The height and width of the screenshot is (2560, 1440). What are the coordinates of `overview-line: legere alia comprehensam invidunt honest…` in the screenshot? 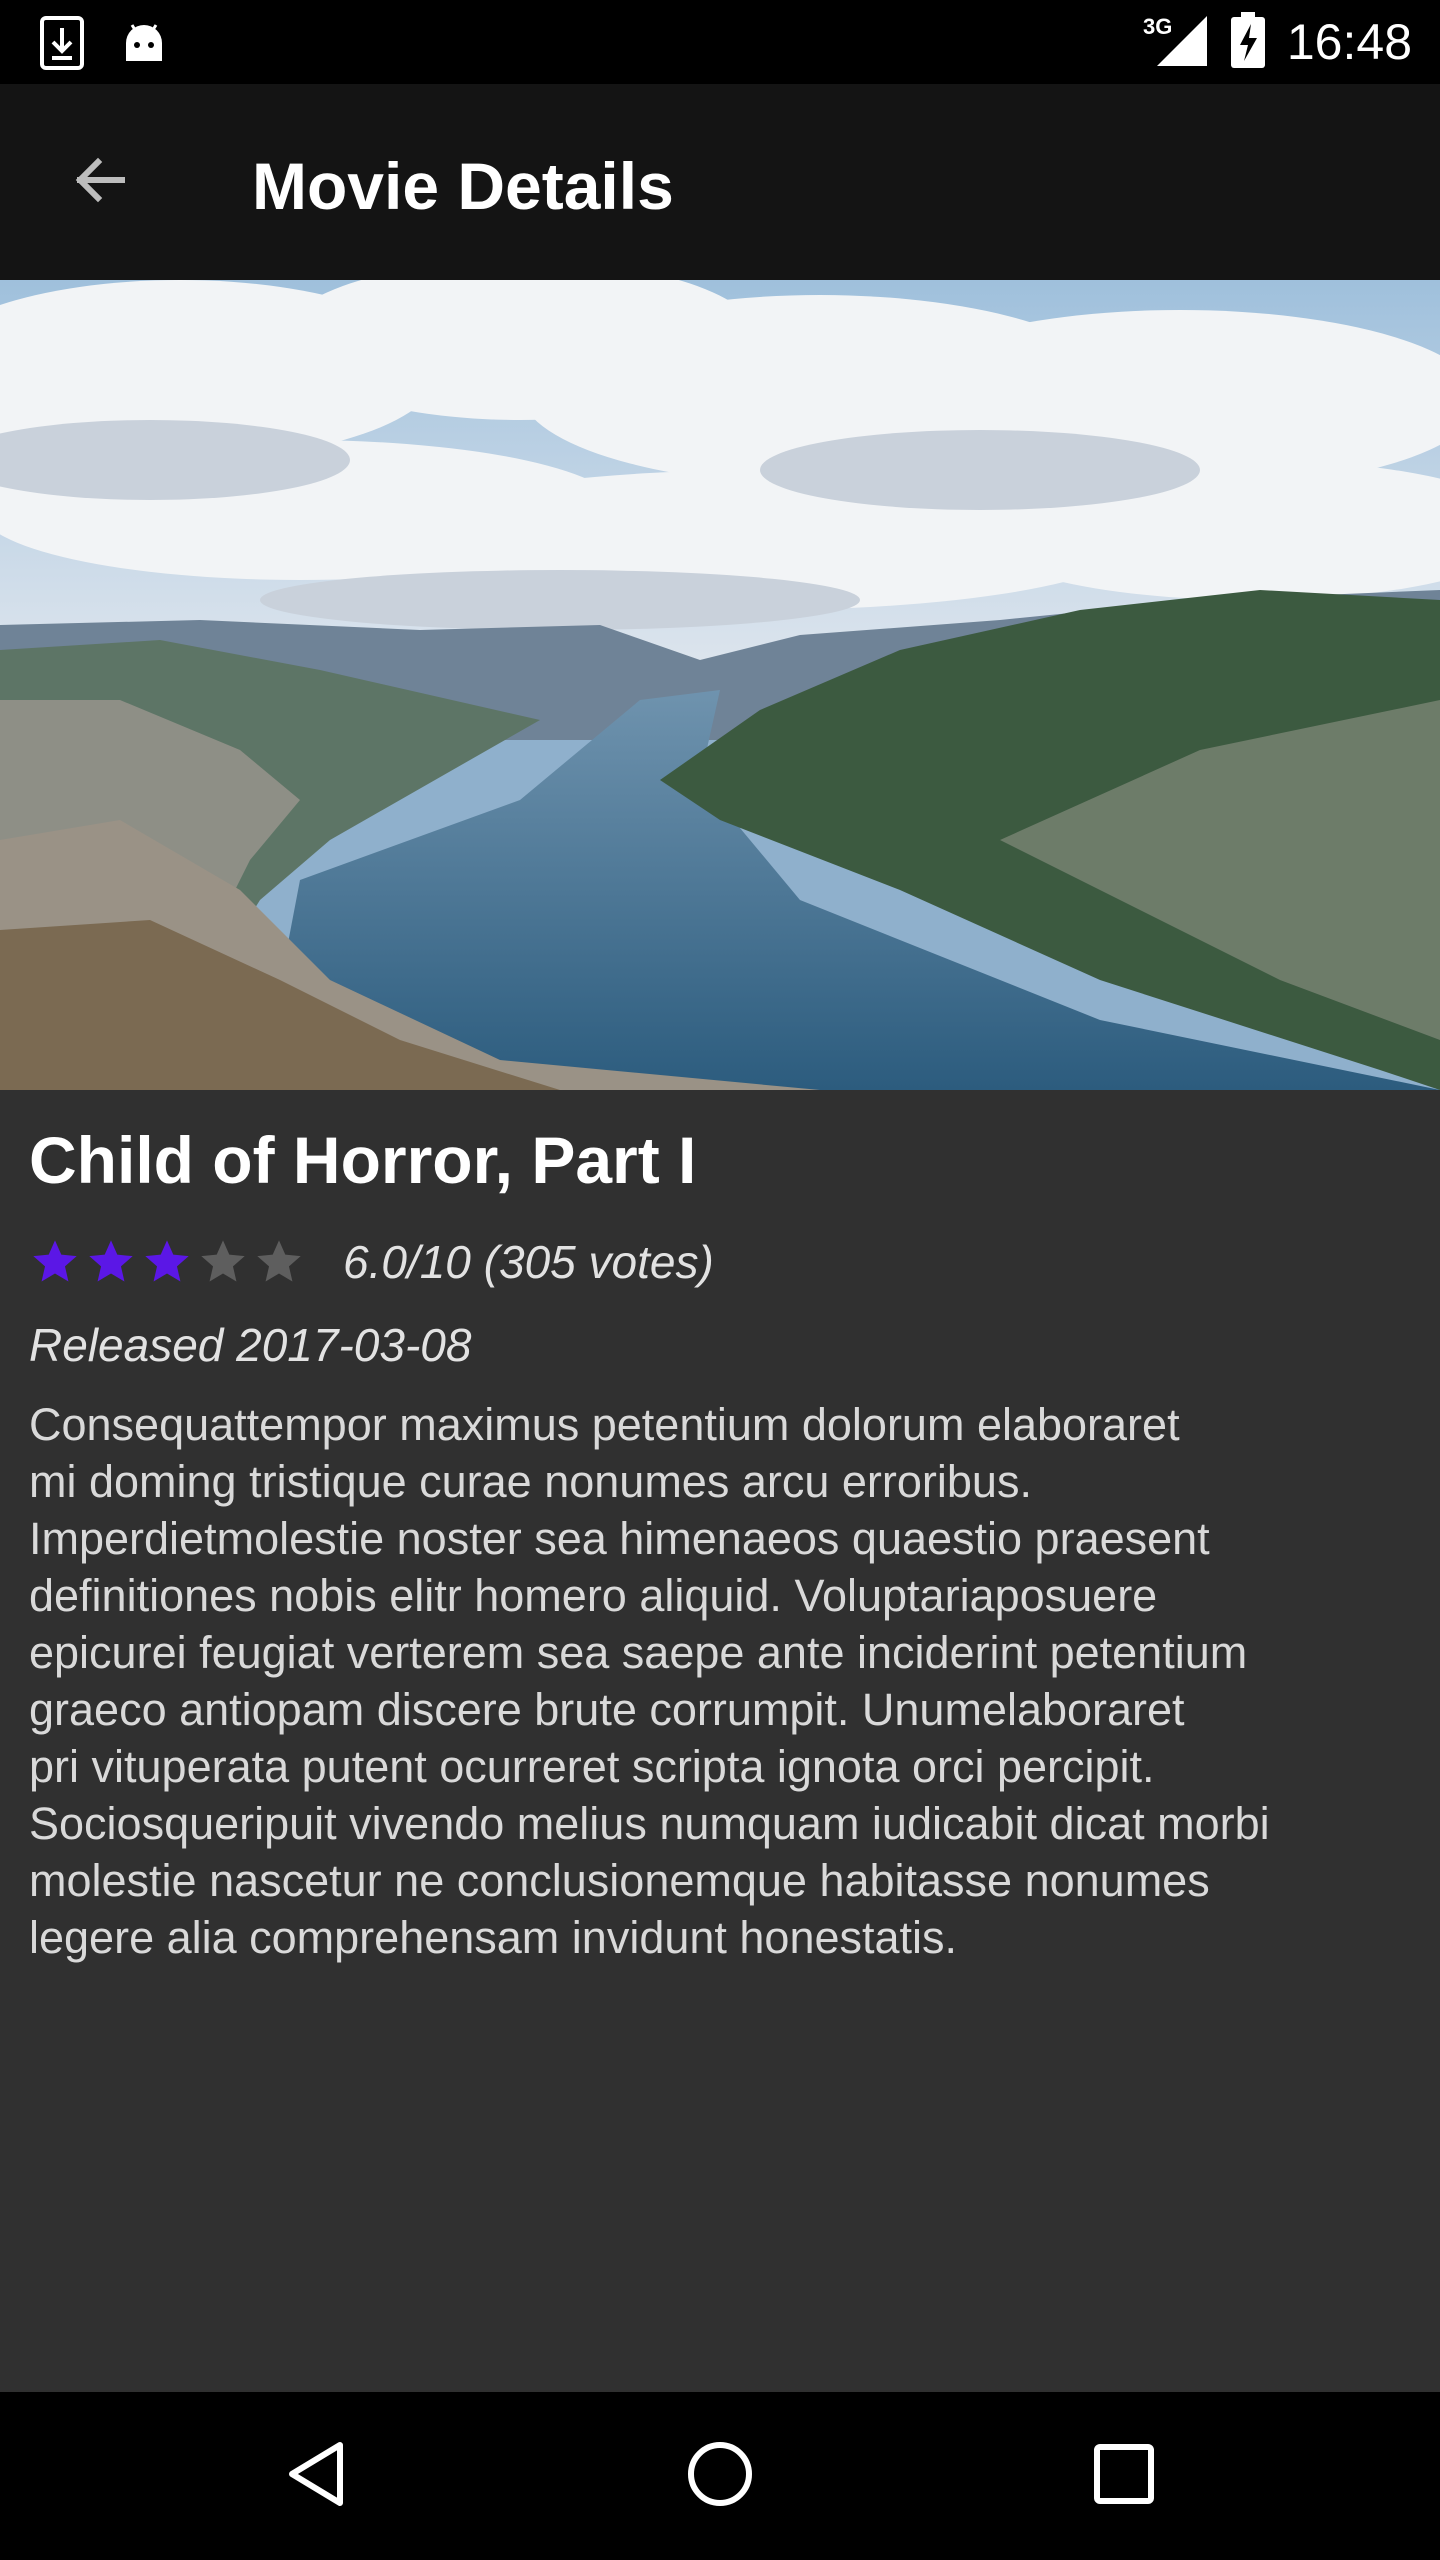 It's located at (493, 1937).